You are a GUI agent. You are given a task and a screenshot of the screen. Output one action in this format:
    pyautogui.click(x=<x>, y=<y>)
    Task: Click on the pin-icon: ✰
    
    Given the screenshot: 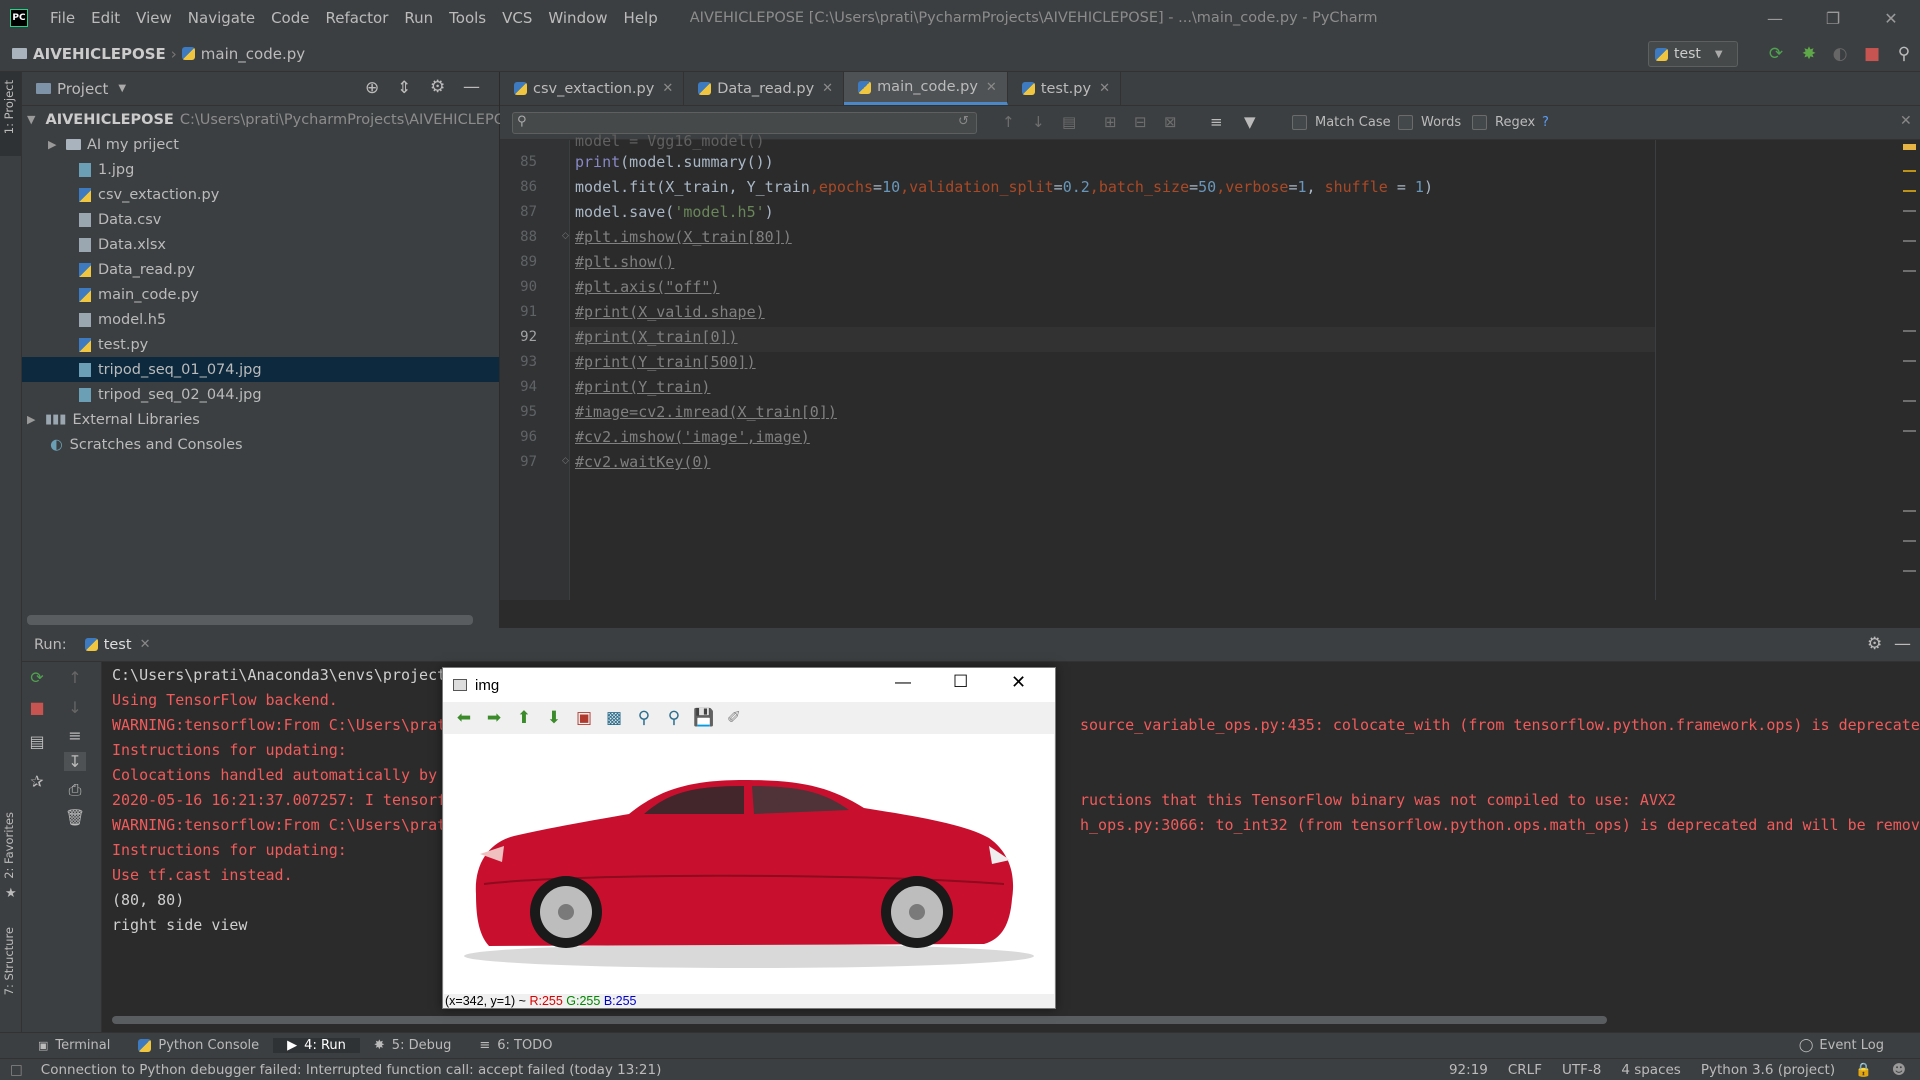 What is the action you would take?
    pyautogui.click(x=37, y=781)
    